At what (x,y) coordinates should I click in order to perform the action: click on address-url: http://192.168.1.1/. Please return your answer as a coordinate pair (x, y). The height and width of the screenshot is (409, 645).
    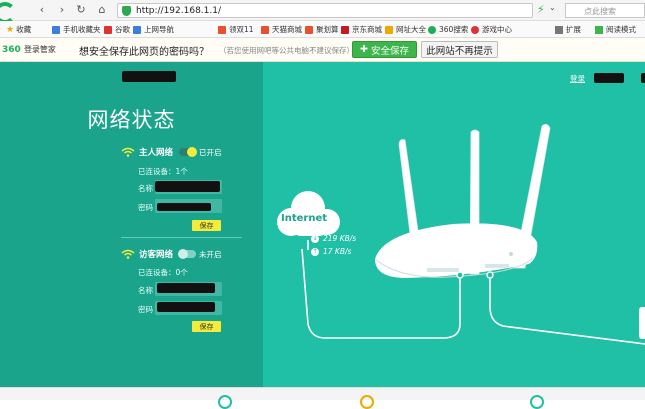
    Looking at the image, I should click on (178, 10).